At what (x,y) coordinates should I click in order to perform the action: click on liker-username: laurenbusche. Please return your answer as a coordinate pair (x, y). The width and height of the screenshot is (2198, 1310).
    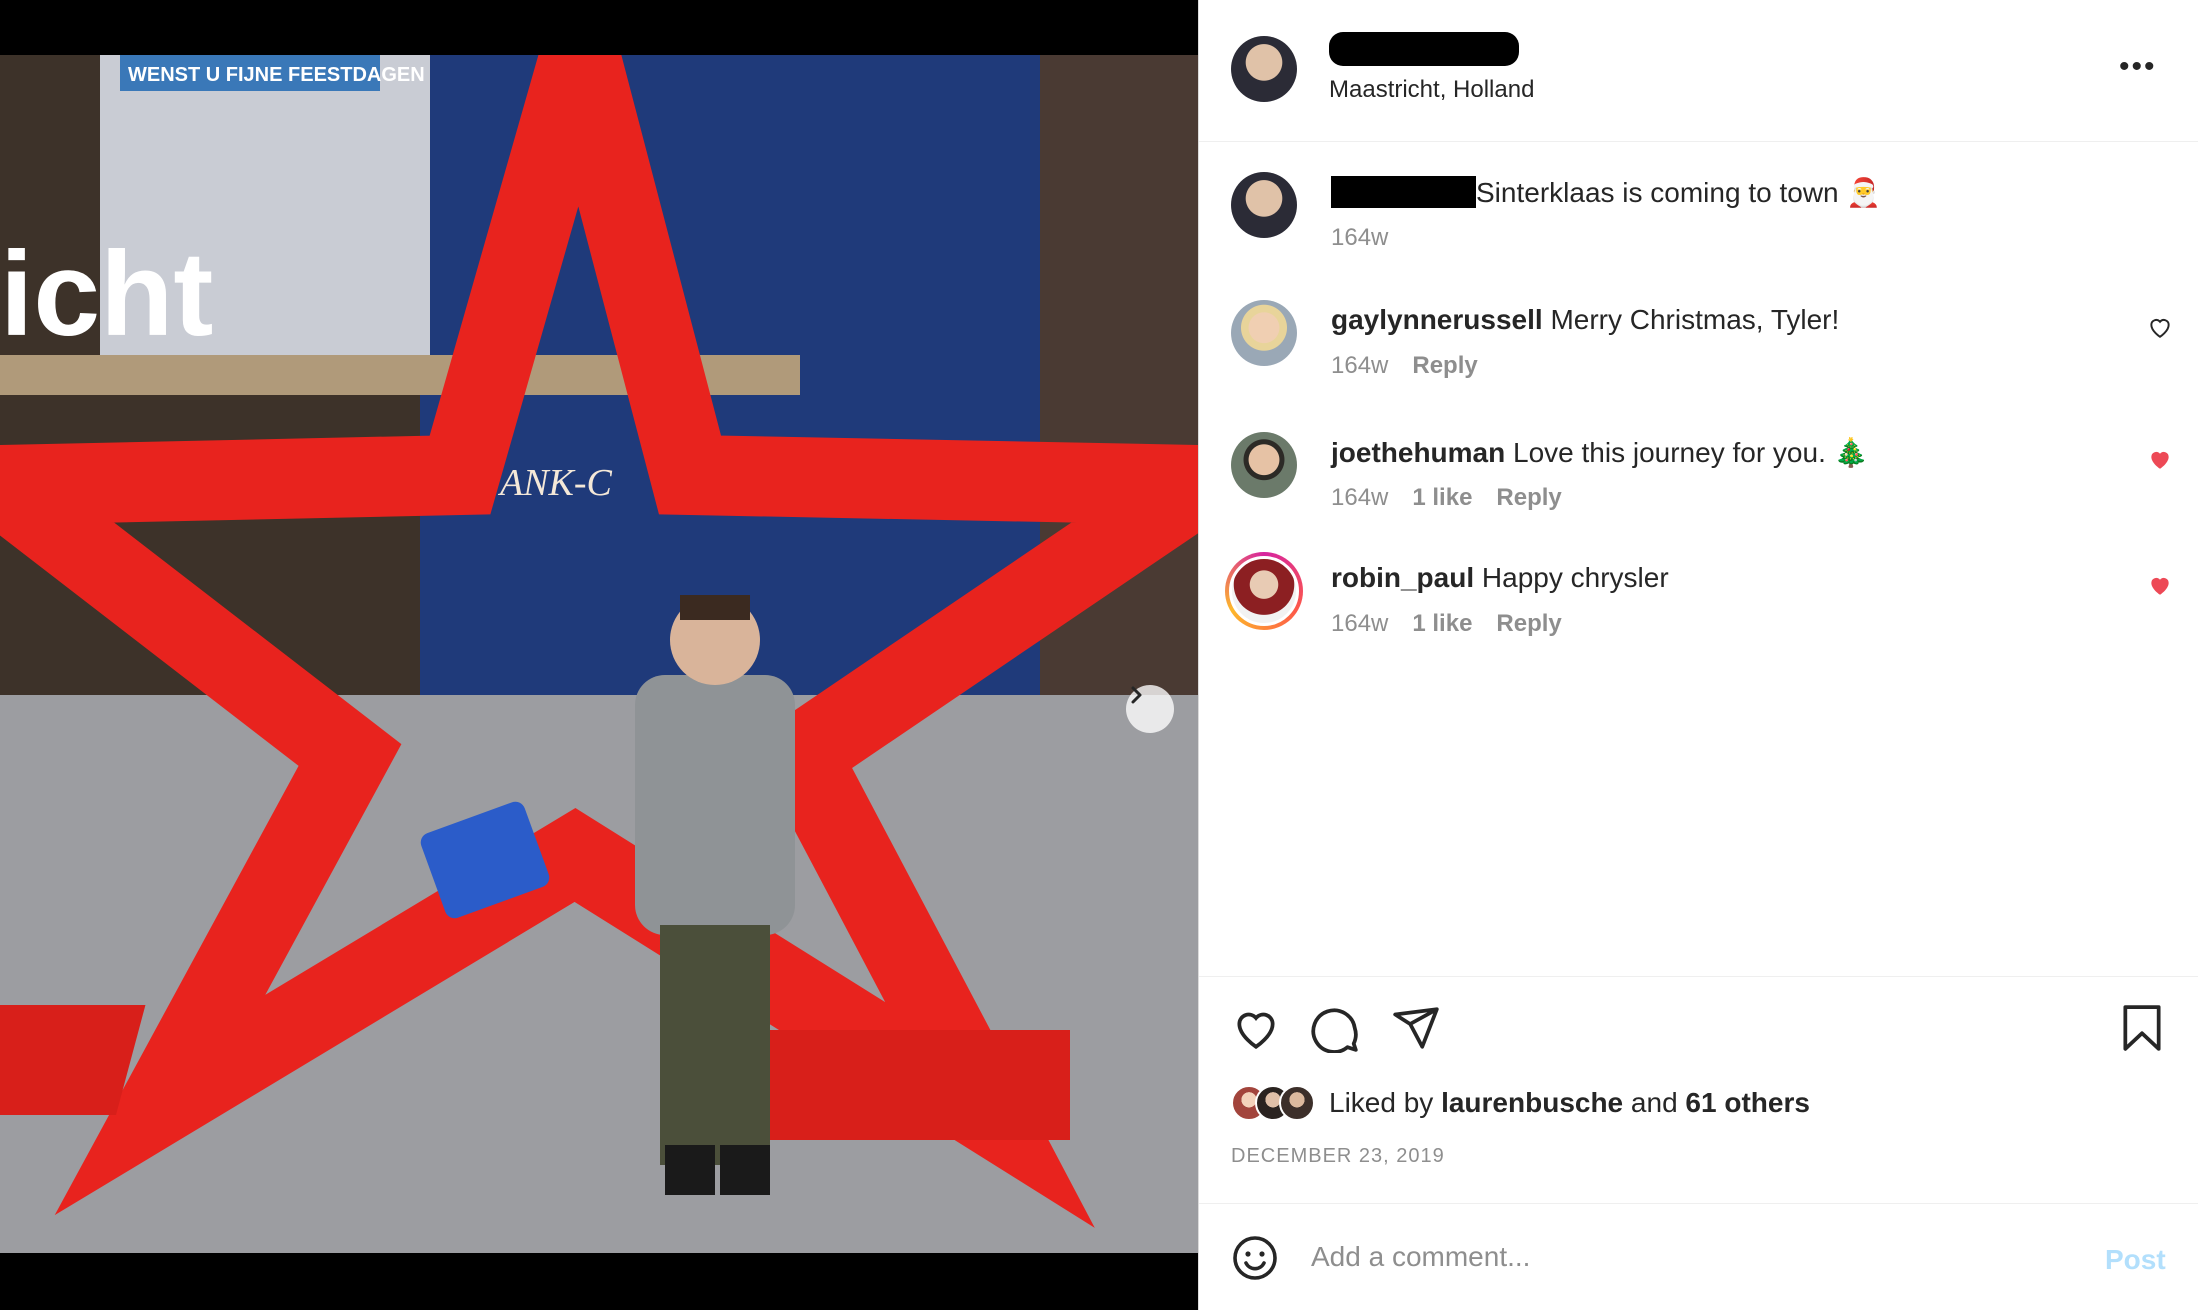
    Looking at the image, I should click on (1532, 1102).